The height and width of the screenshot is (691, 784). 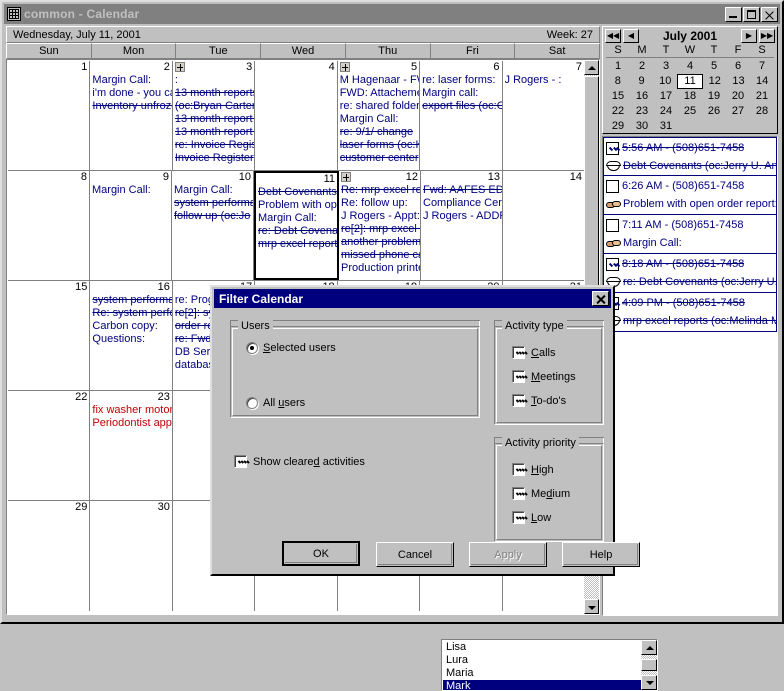 I want to click on calendar-entry: system performan, so click(x=131, y=300).